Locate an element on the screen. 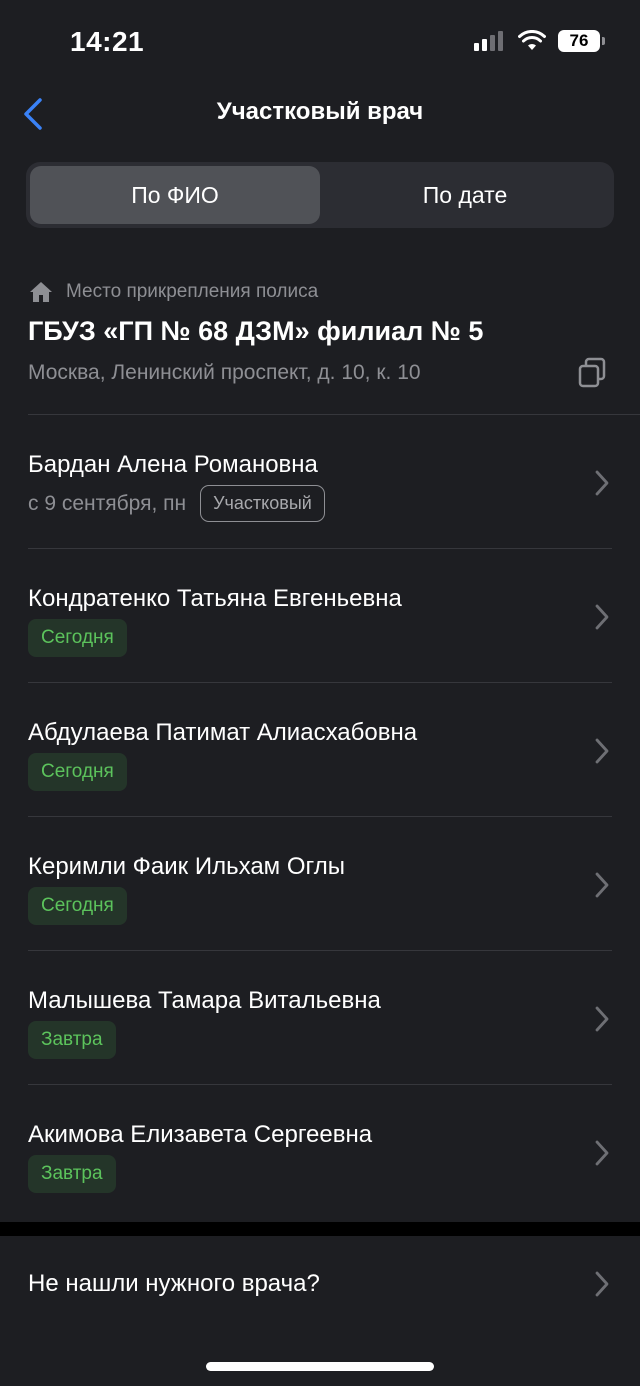 This screenshot has width=640, height=1386. doctor-name: Кондратенко Татьяна Евгеньевна is located at coordinates (215, 598).